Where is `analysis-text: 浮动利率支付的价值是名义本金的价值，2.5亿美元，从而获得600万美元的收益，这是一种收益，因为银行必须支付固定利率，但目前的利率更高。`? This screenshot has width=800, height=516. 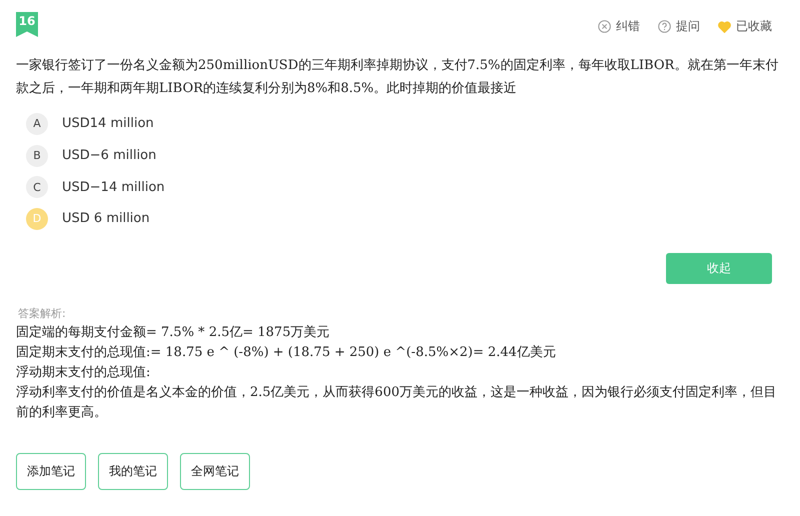
analysis-text: 浮动利率支付的价值是名义本金的价值，2.5亿美元，从而获得600万美元的收益，这是一种收益，因为银行必须支付固定利率，但目前的利率更高。 is located at coordinates (397, 403).